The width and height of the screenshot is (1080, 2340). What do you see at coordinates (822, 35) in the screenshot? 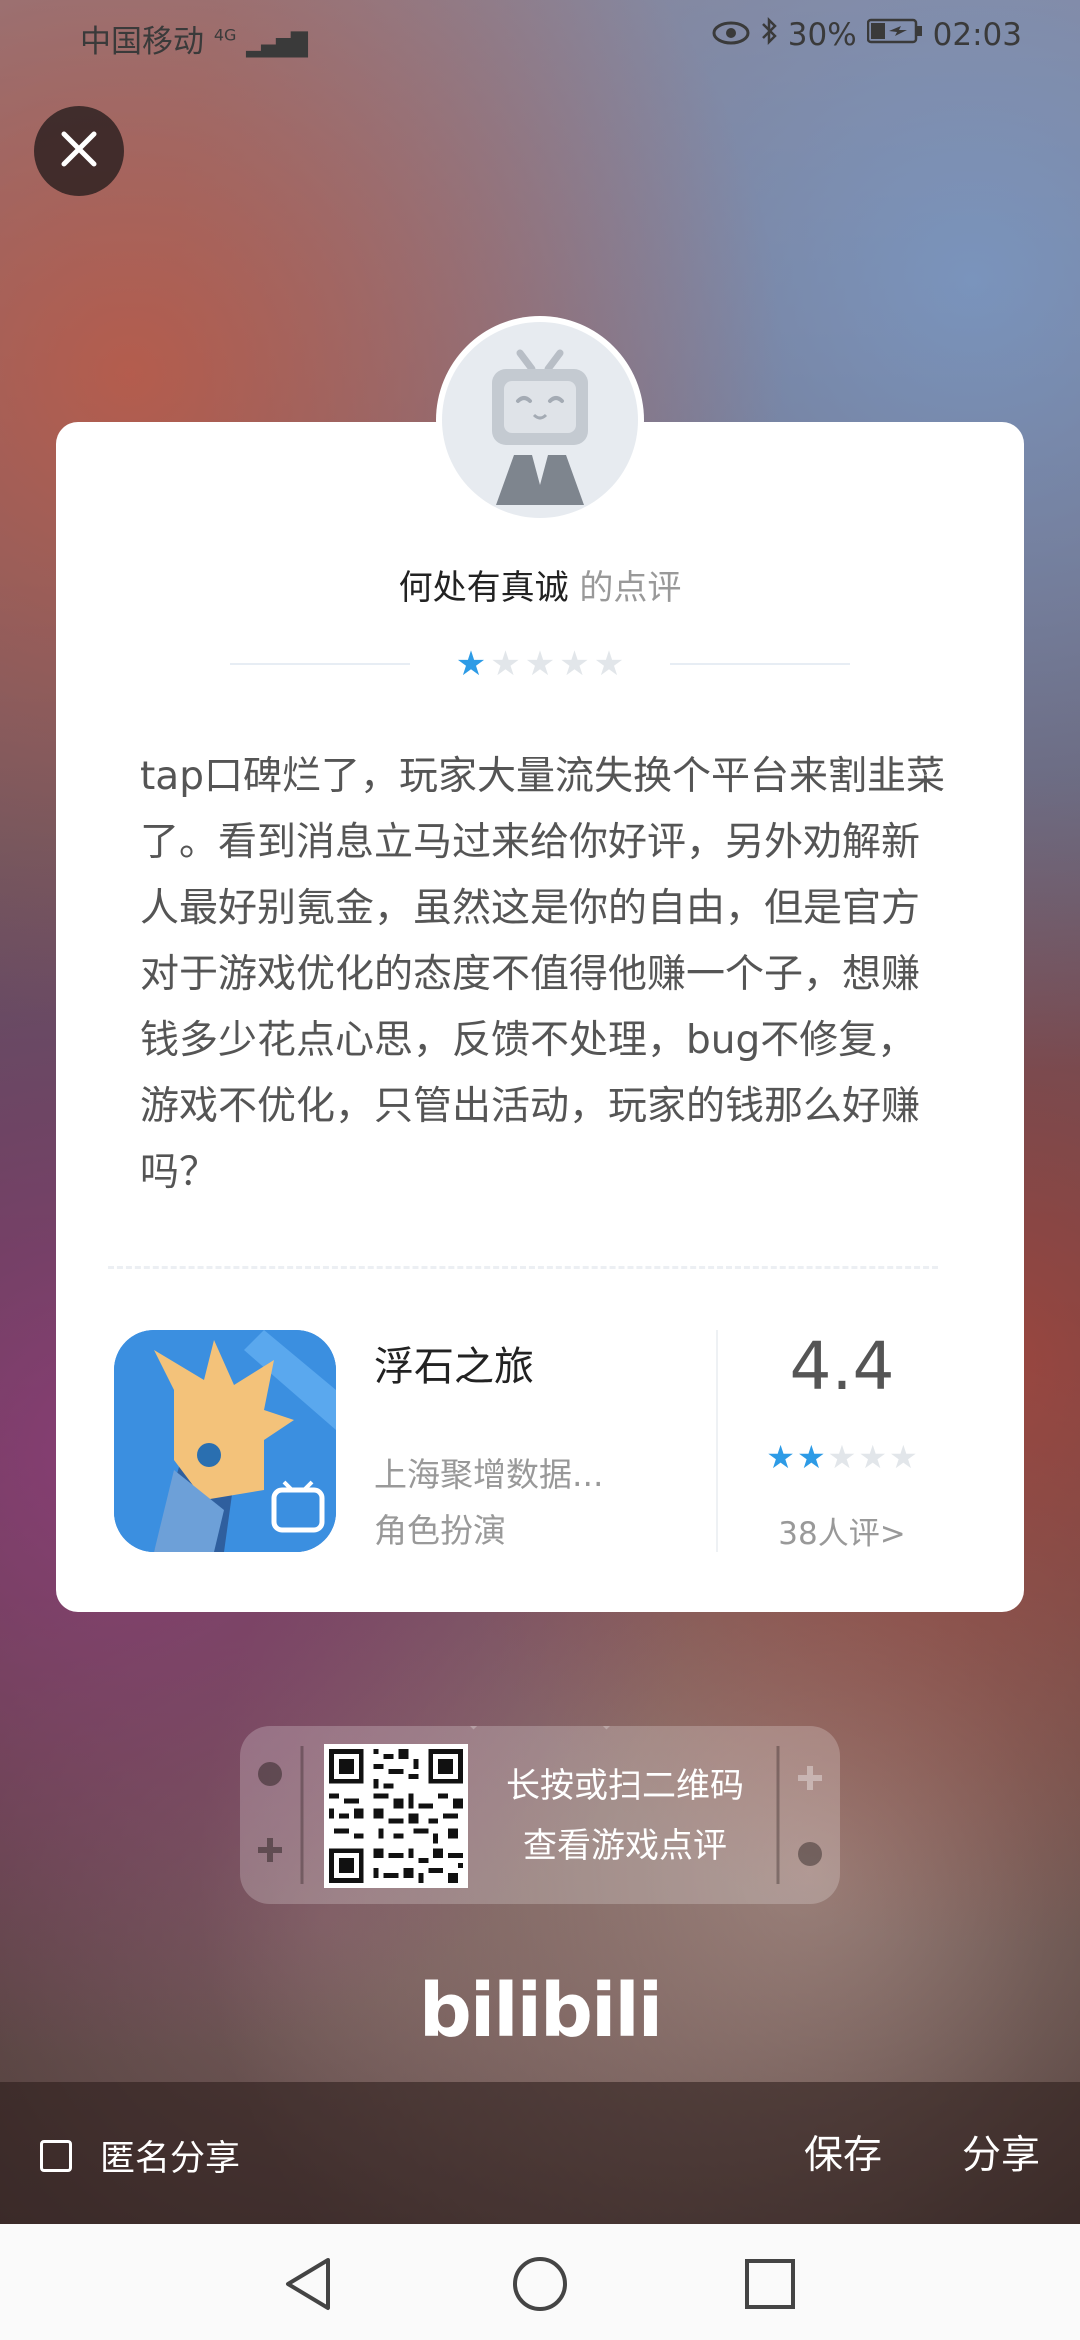
I see `battery-percent: 30%` at bounding box center [822, 35].